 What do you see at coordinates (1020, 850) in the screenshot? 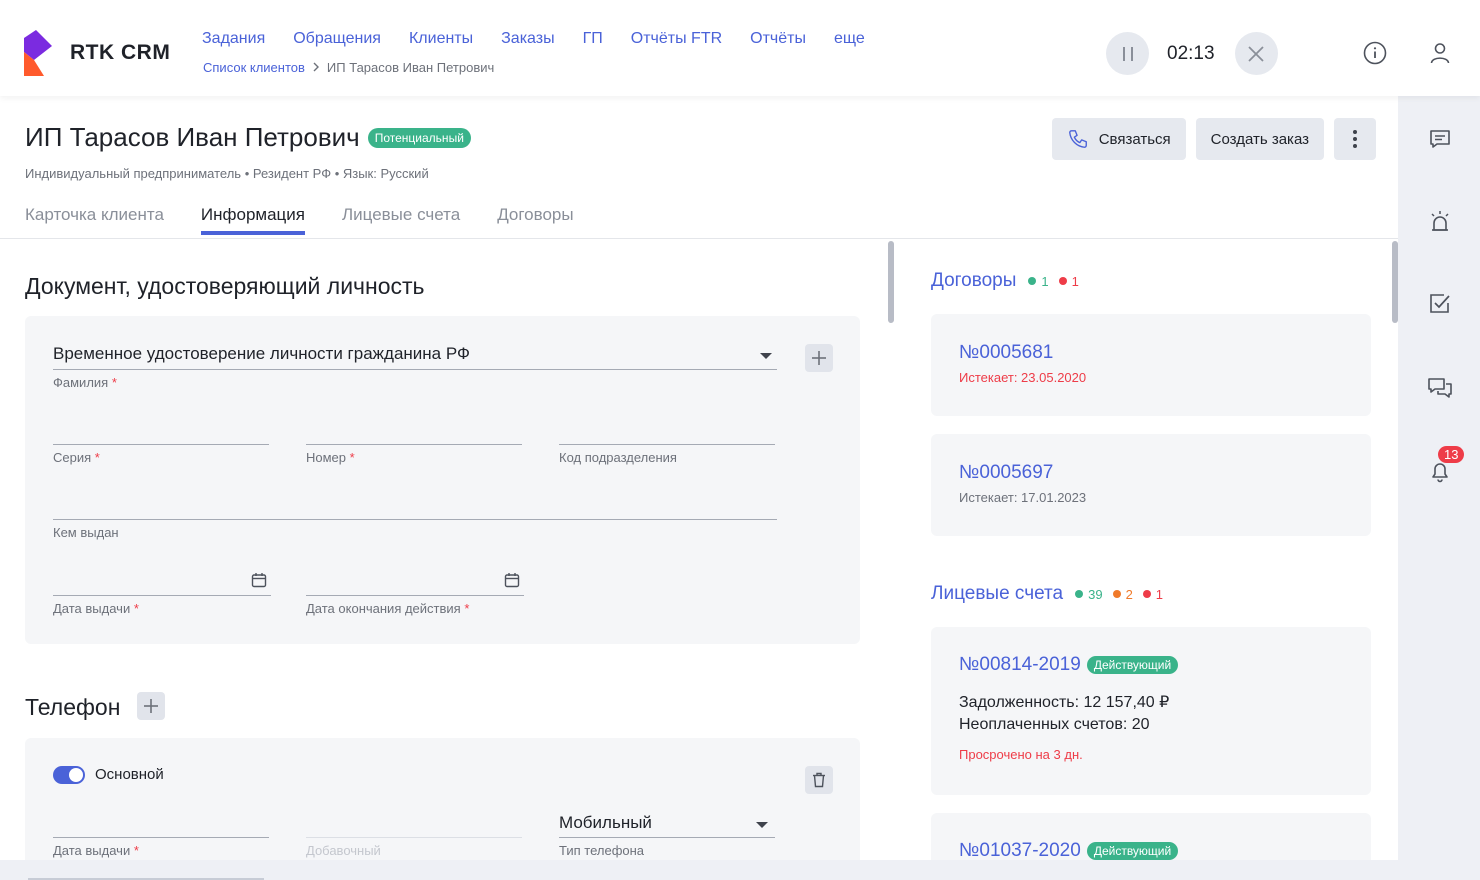
I see `account-number: №01037-2020` at bounding box center [1020, 850].